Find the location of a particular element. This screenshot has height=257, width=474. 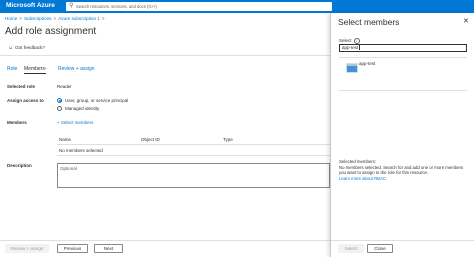

next-button: Next is located at coordinates (108, 248).